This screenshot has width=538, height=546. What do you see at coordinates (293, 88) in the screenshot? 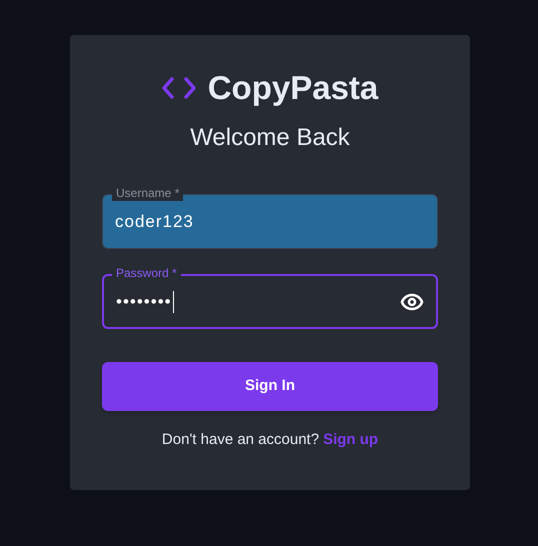
I see `logo-text: CopyPasta` at bounding box center [293, 88].